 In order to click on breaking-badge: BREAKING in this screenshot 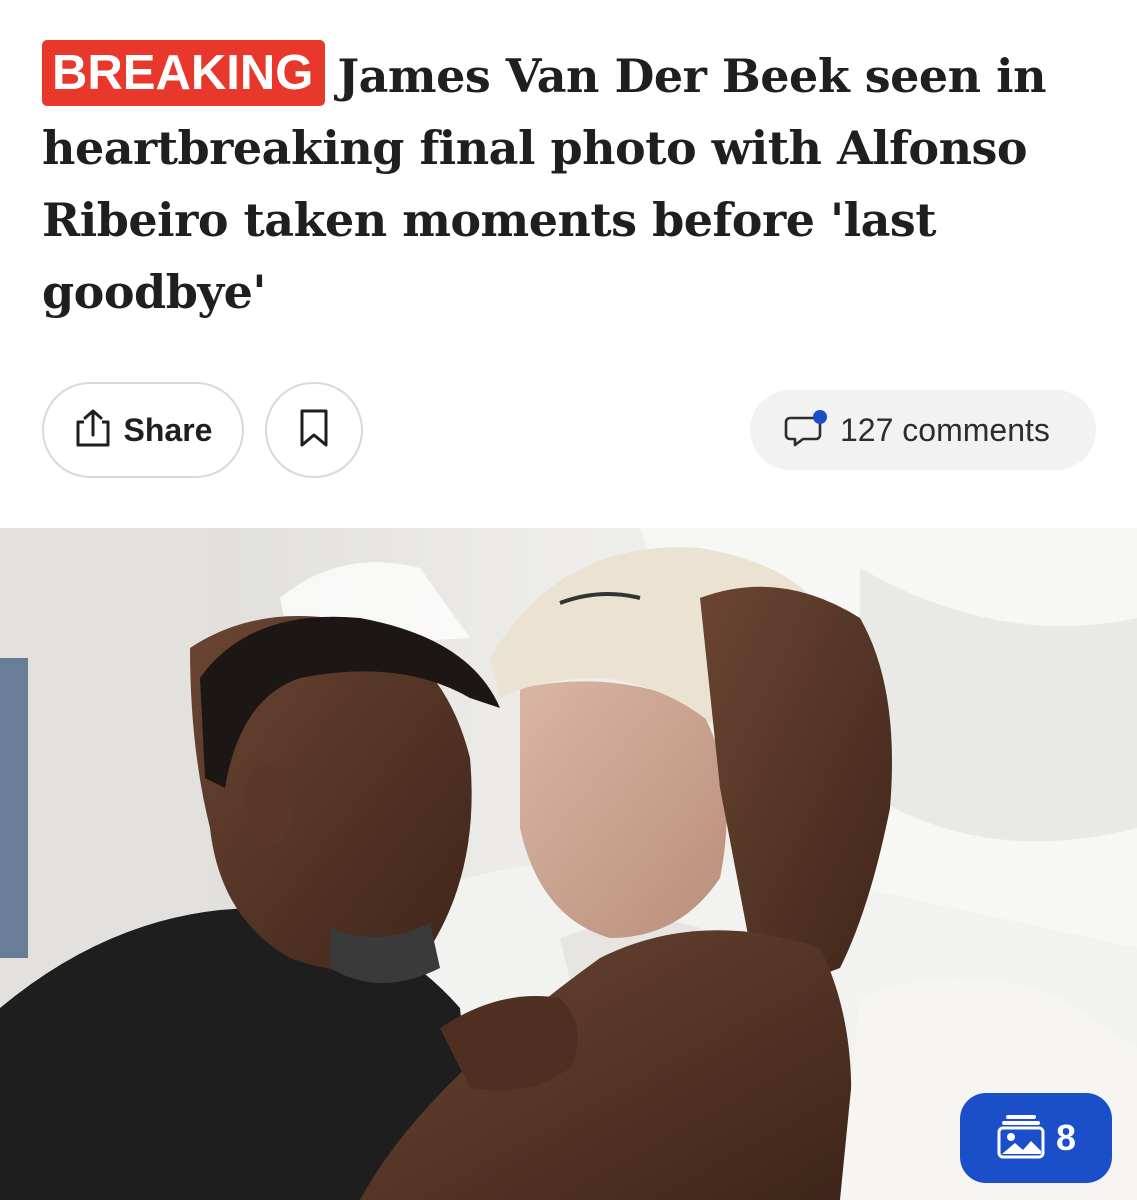, I will do `click(184, 73)`.